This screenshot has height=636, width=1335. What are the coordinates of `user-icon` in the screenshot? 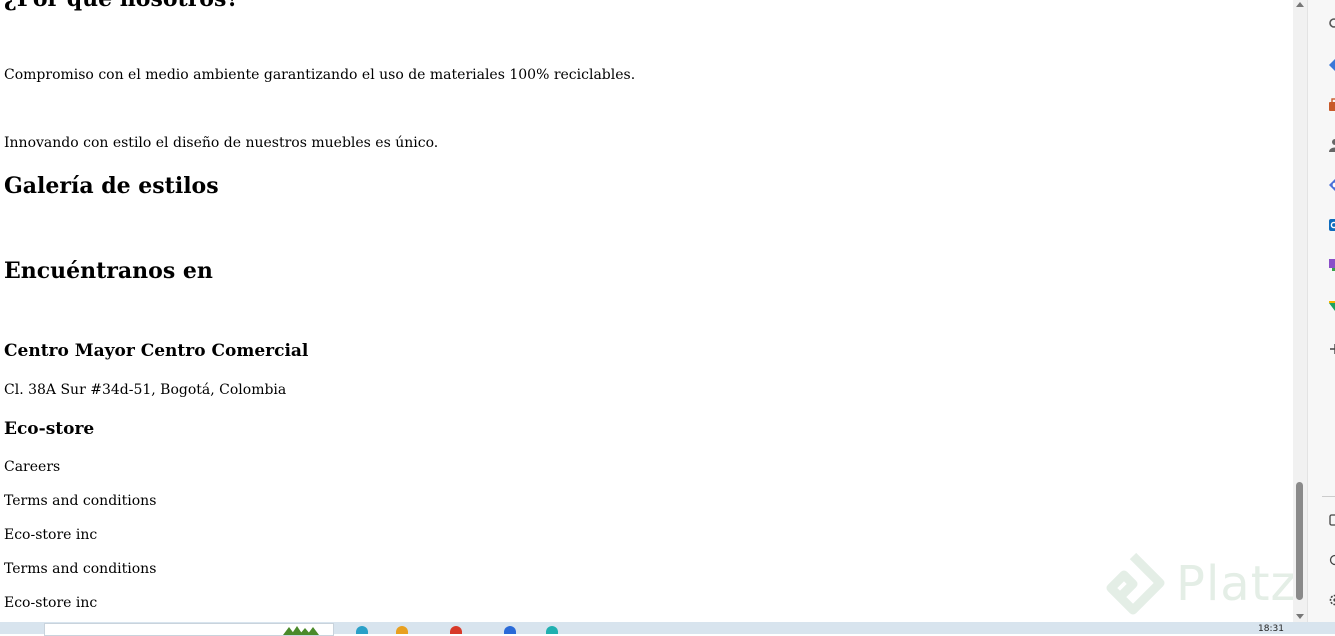 It's located at (1331, 145).